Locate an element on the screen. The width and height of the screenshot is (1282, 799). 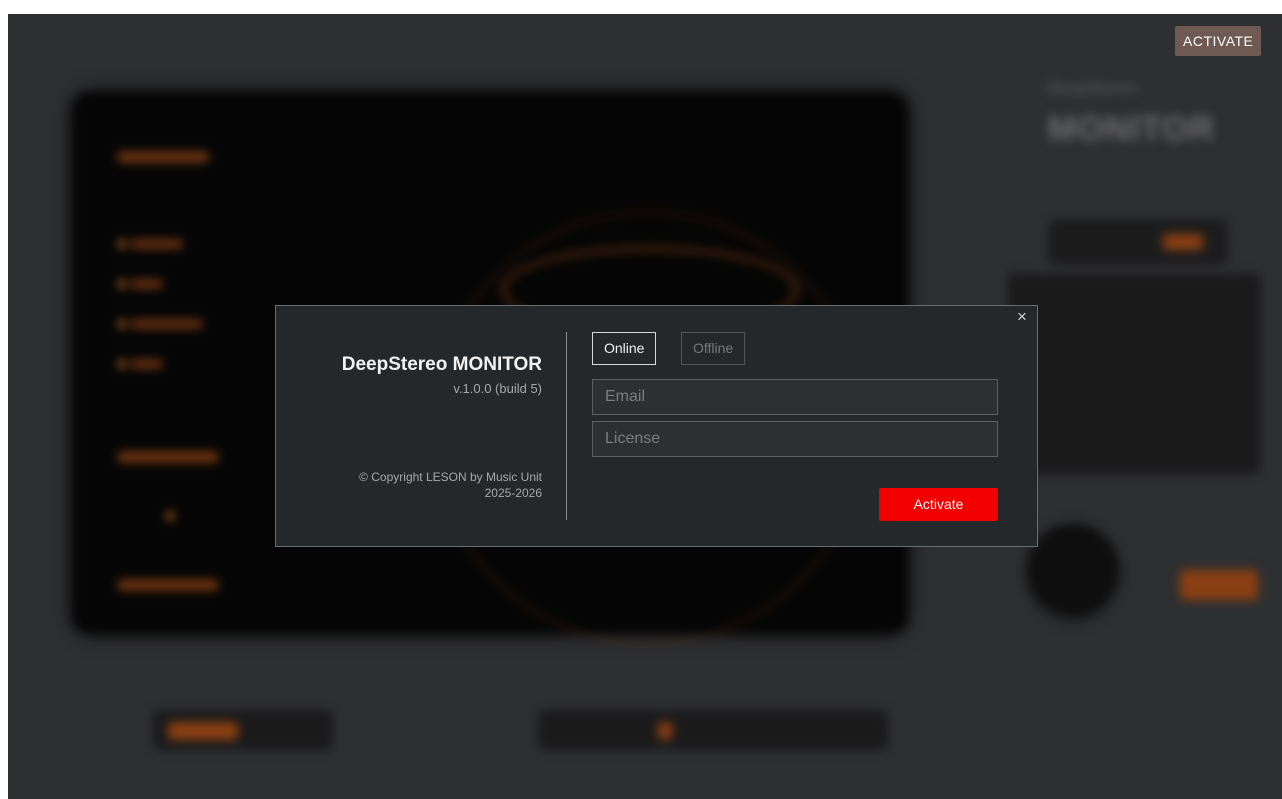
product-name: DeepStereo MONITOR is located at coordinates (441, 364).